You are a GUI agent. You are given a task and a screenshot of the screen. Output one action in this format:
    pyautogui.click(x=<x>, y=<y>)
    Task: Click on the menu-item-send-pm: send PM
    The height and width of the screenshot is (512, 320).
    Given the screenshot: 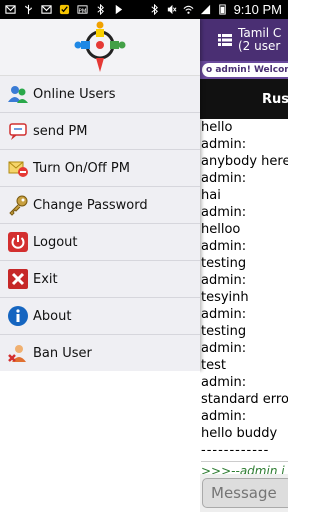 What is the action you would take?
    pyautogui.click(x=100, y=131)
    